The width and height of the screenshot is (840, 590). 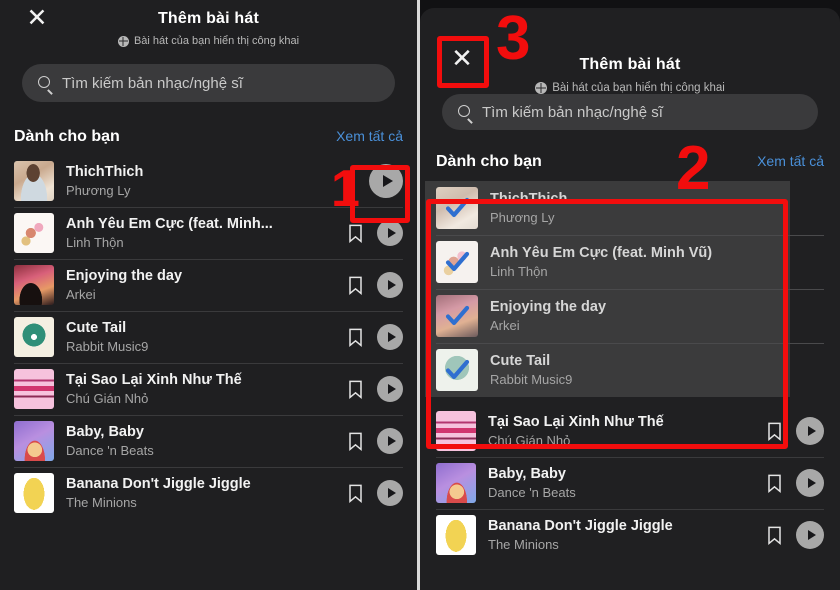 I want to click on annotation-number-3: 3, so click(x=513, y=38).